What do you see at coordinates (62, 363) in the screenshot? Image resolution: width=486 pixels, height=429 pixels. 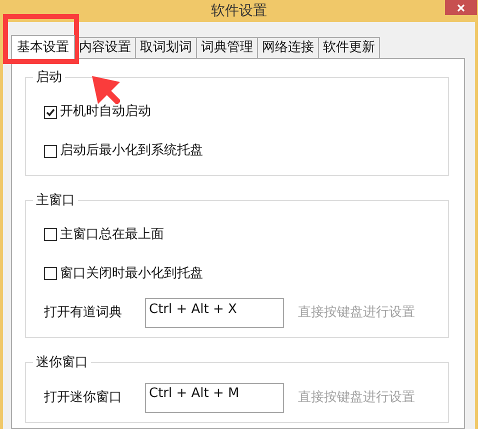 I see `group-title: 迷你窗口` at bounding box center [62, 363].